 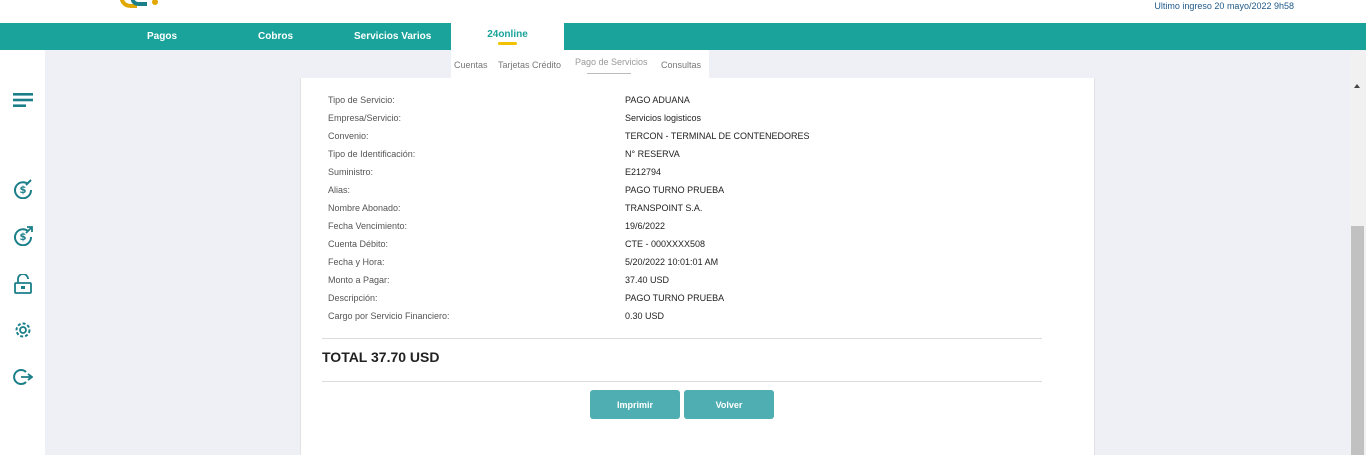 I want to click on transfer-dollar-icon: $, so click(x=23, y=236).